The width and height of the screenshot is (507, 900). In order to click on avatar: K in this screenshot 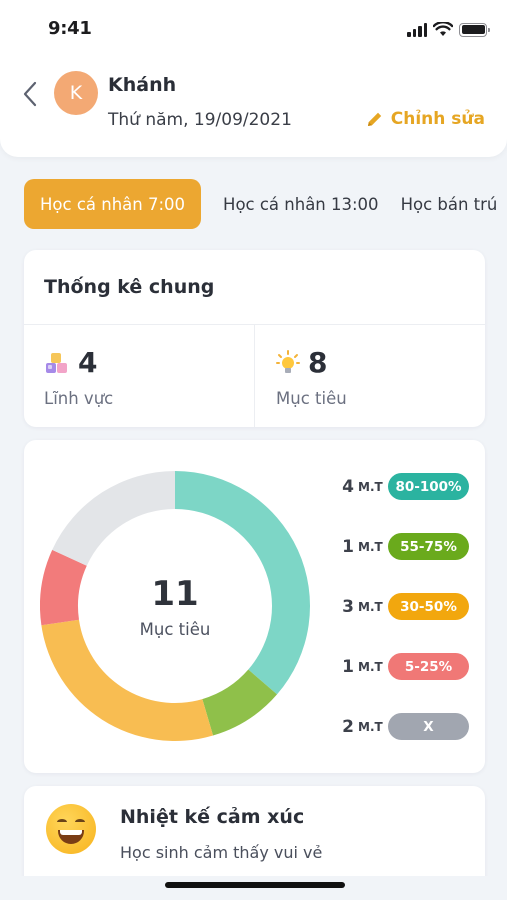, I will do `click(76, 93)`.